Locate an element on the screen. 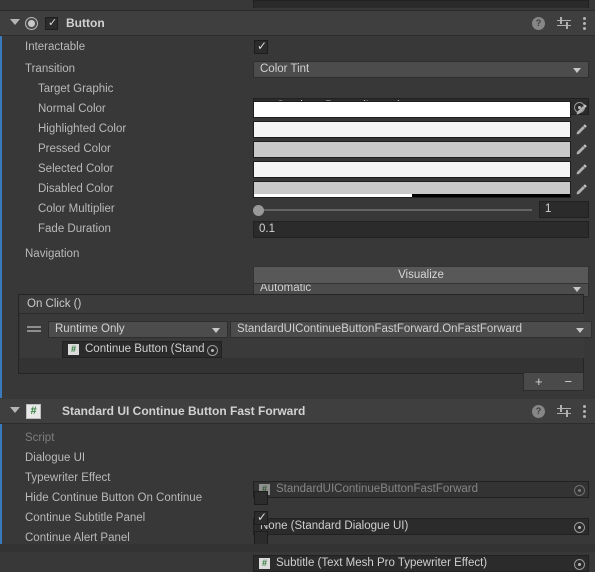 The width and height of the screenshot is (595, 572). label-interactable: Interactable is located at coordinates (55, 47).